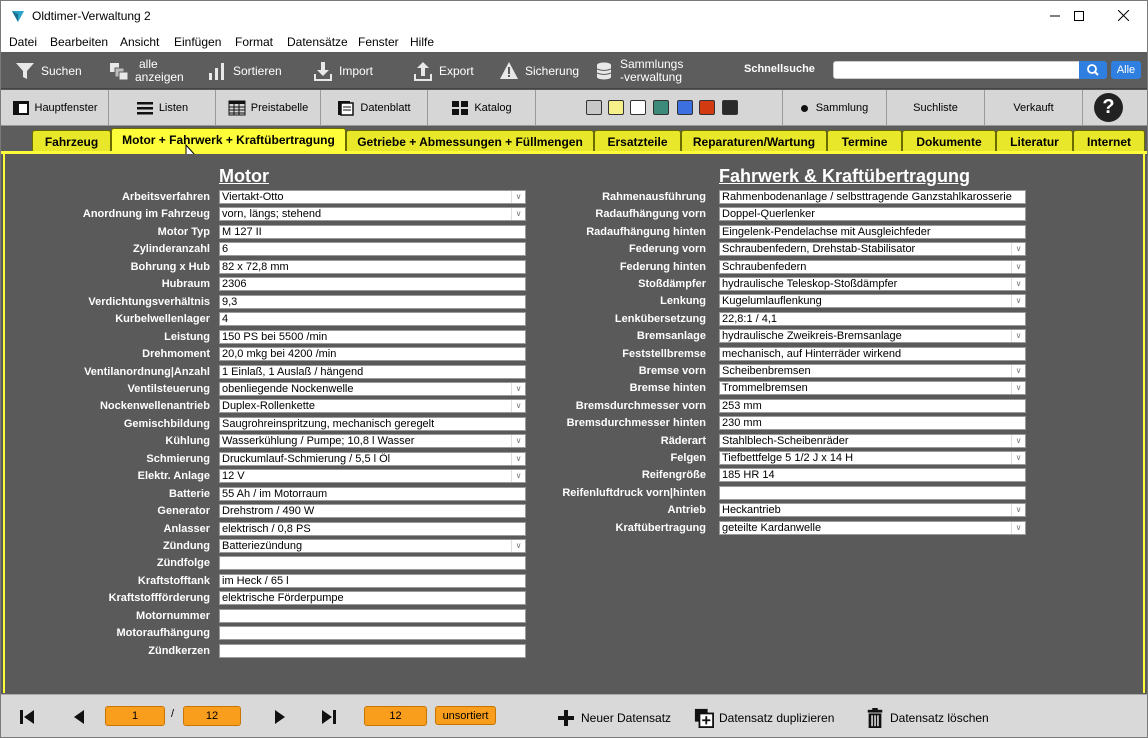 The image size is (1148, 738). I want to click on tab-motor-fahrwerk: Motor + Fahrwerk + Kraftübertragung, so click(228, 140).